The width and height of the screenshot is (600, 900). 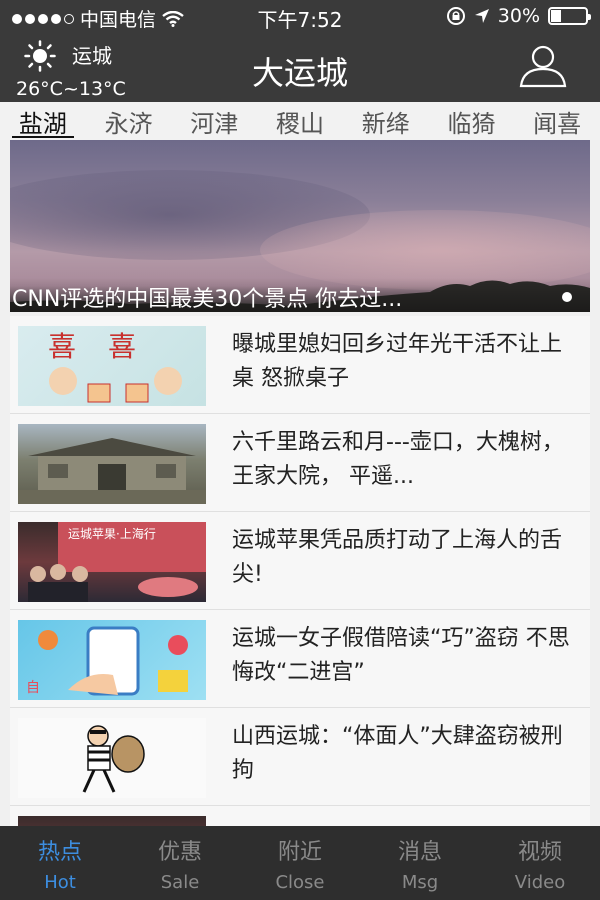 What do you see at coordinates (539, 852) in the screenshot?
I see `tab-label-zh: 视频` at bounding box center [539, 852].